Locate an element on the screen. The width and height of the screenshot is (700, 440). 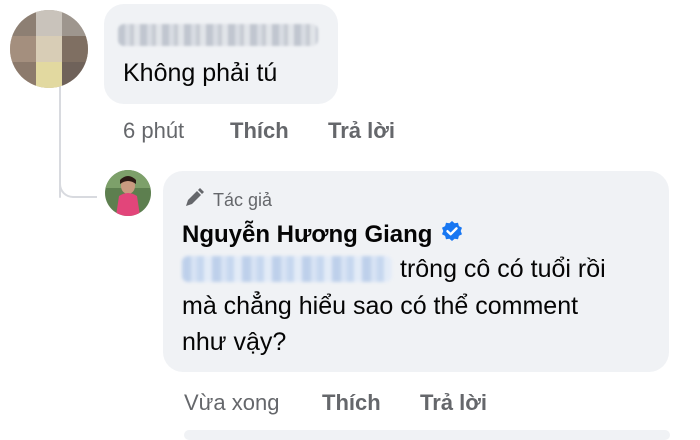
commenter-name-blurred is located at coordinates (218, 35).